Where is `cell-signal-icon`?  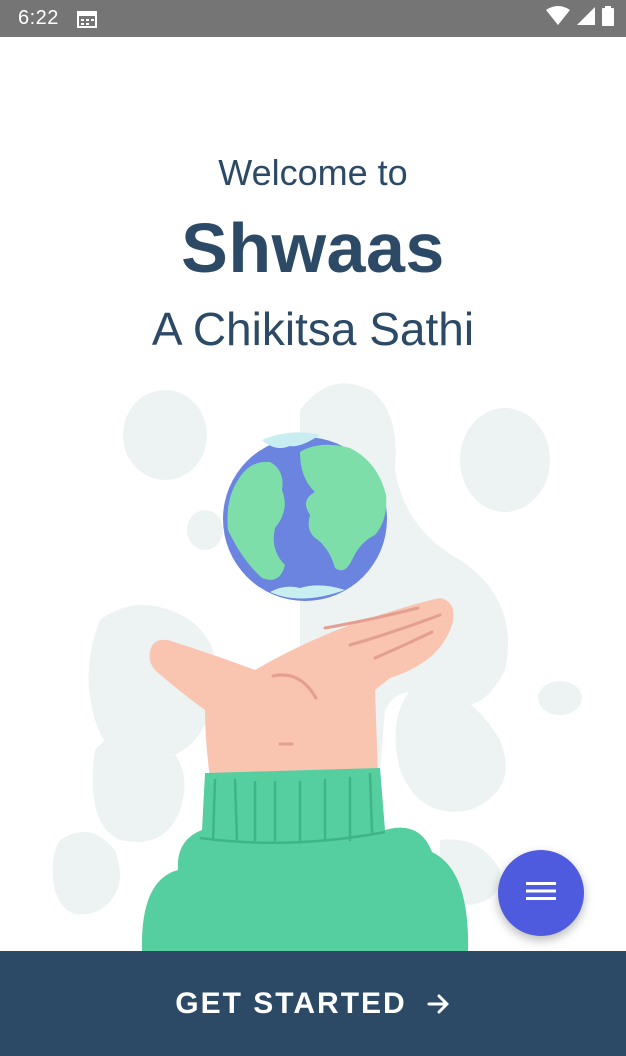
cell-signal-icon is located at coordinates (586, 18).